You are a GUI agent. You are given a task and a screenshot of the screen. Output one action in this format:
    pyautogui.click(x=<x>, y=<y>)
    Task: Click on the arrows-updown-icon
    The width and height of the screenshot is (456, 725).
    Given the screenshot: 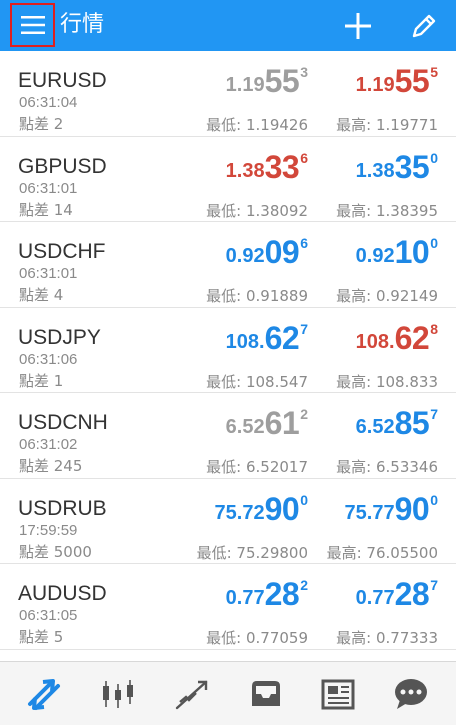 What is the action you would take?
    pyautogui.click(x=44, y=694)
    